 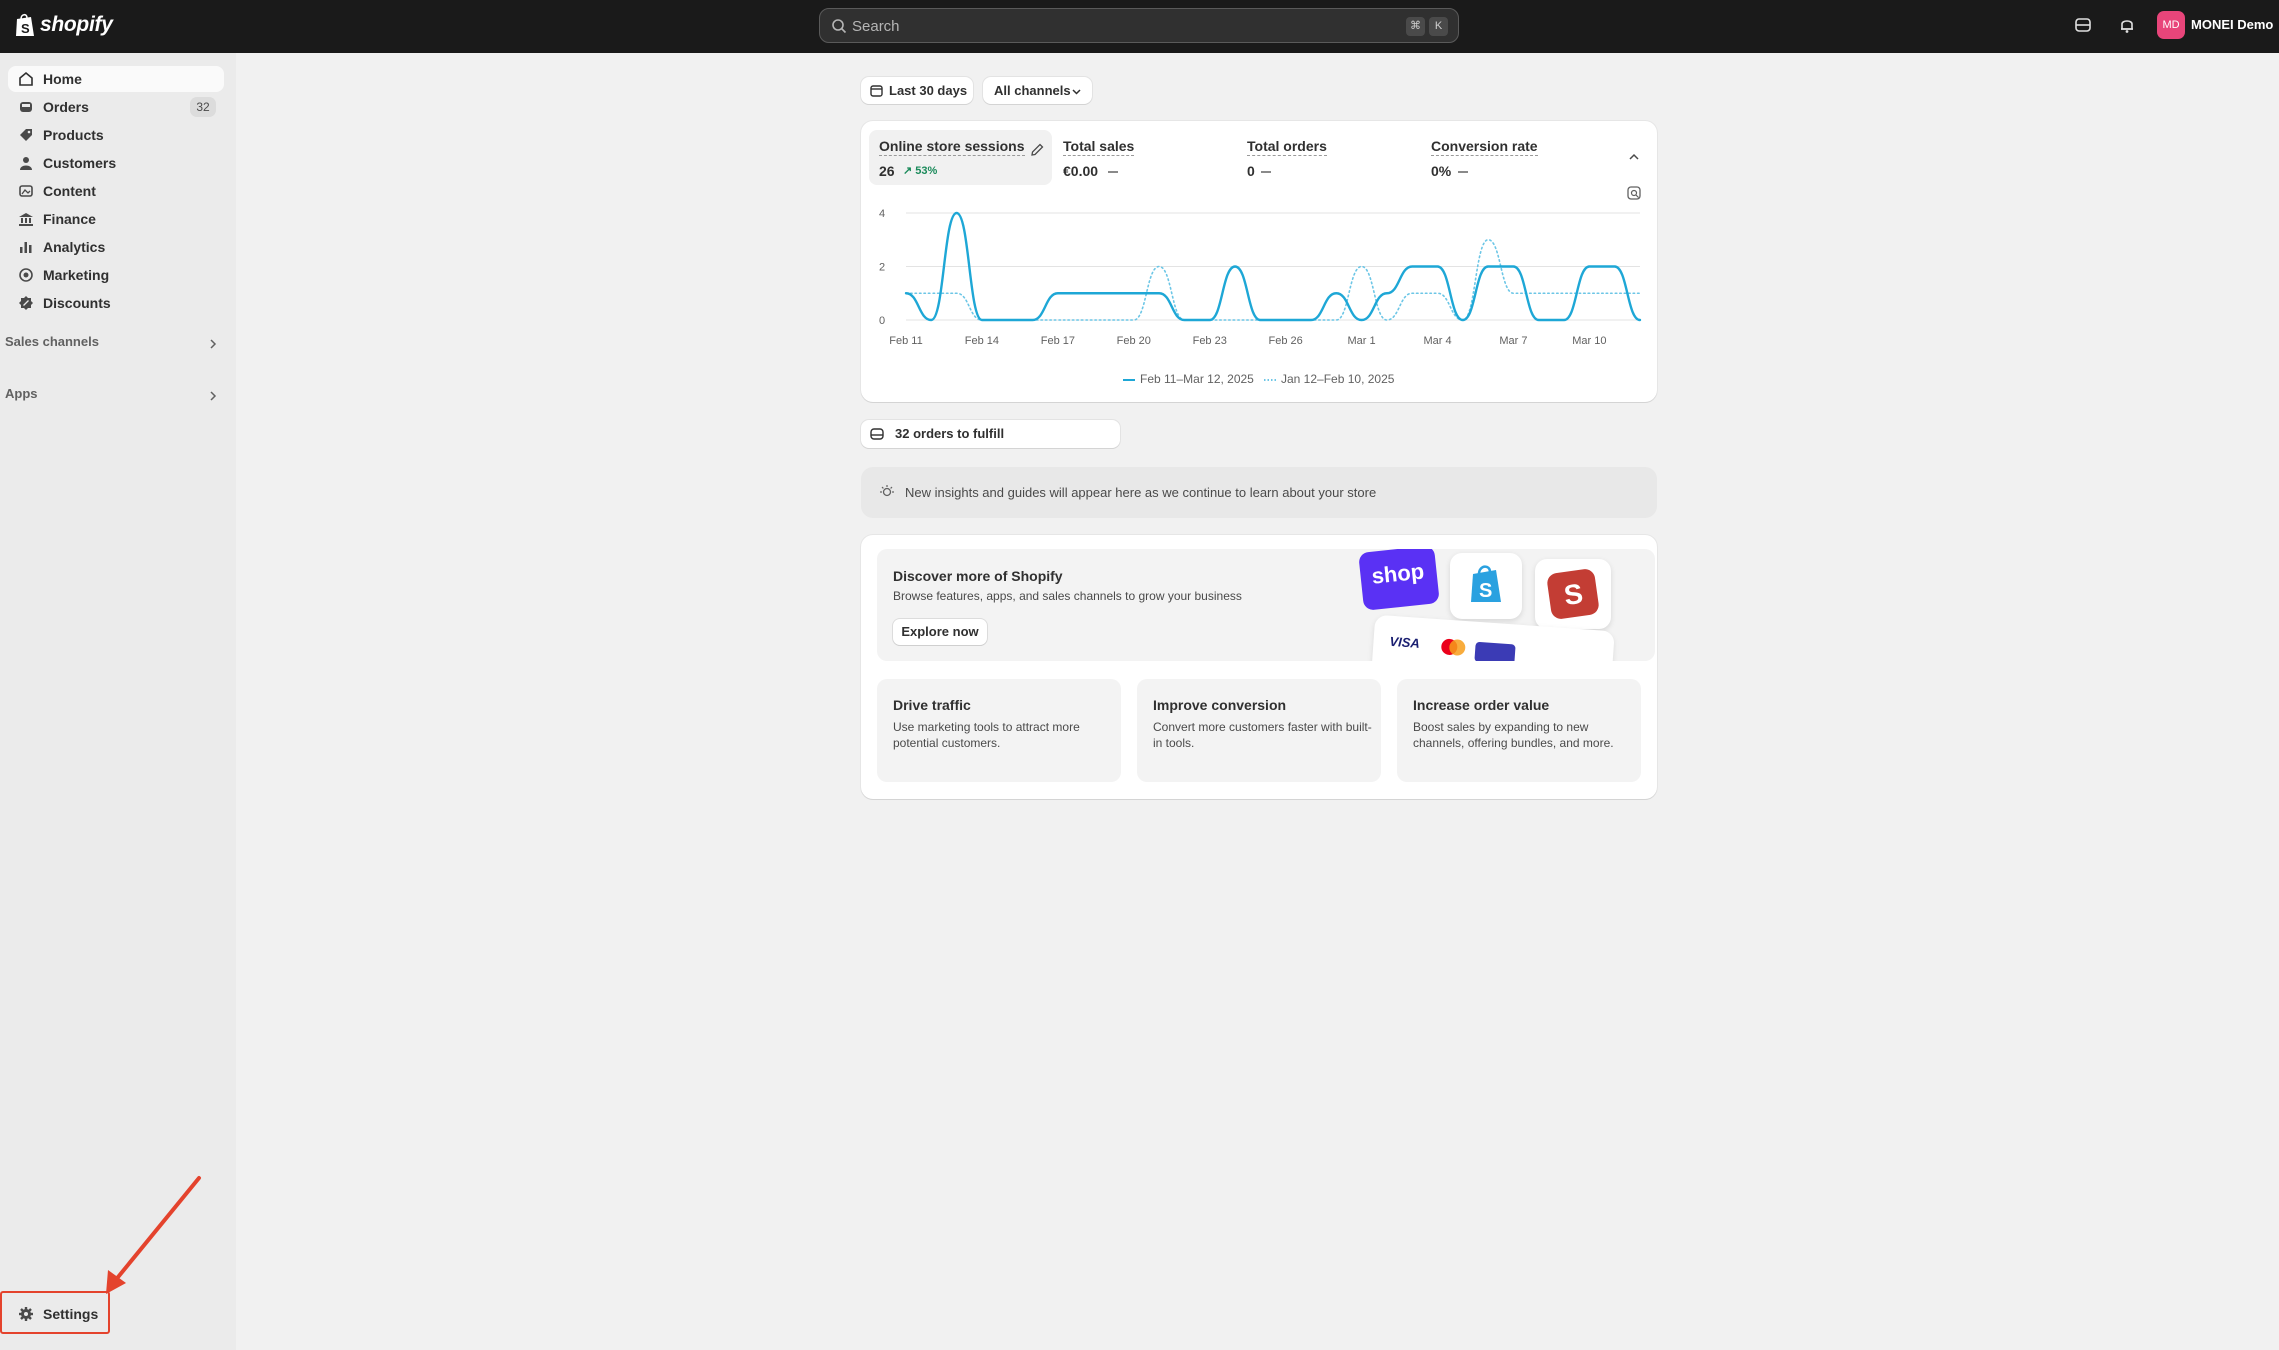 I want to click on chevron-down-icon, so click(x=1076, y=92).